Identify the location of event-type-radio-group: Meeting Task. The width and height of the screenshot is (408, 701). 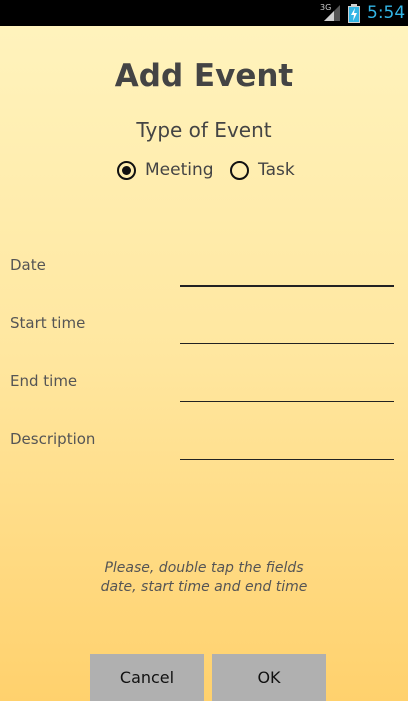
(204, 170).